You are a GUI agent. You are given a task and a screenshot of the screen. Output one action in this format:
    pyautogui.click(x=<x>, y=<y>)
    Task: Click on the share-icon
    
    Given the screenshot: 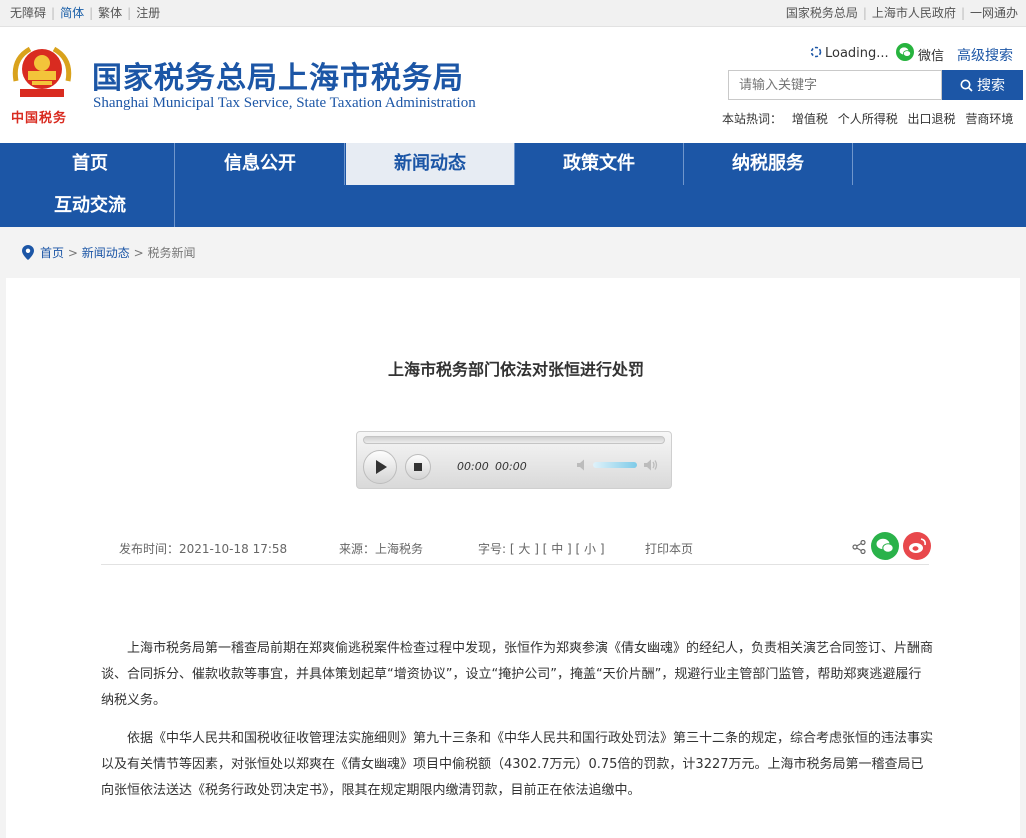 What is the action you would take?
    pyautogui.click(x=859, y=547)
    